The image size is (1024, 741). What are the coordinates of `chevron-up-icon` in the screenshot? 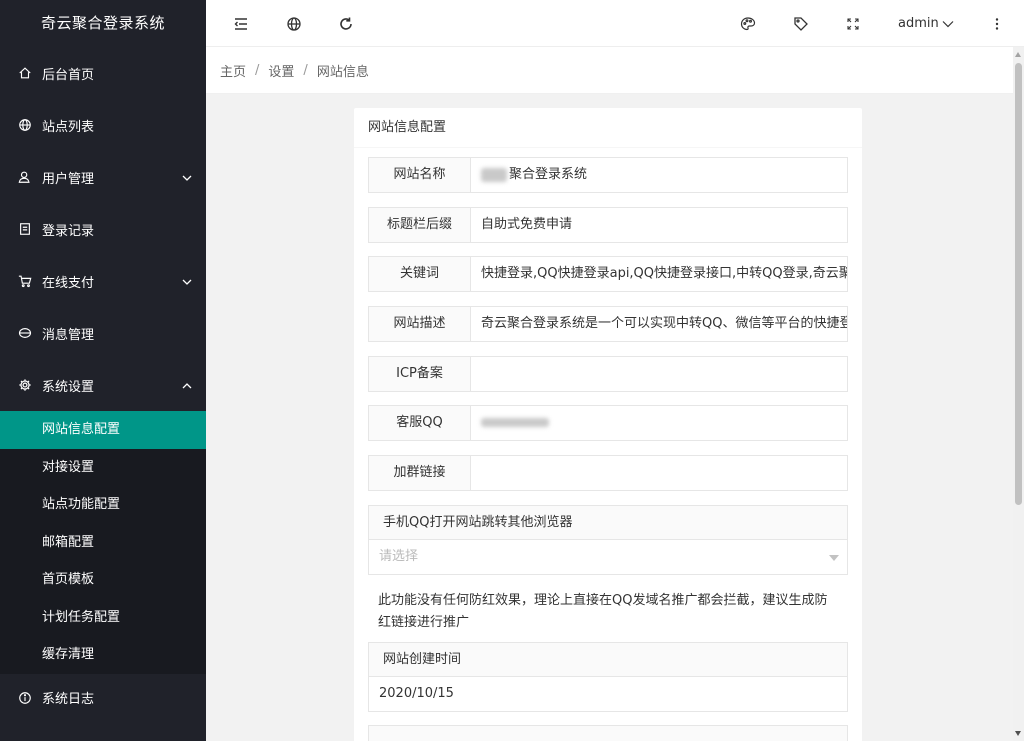 It's located at (187, 386).